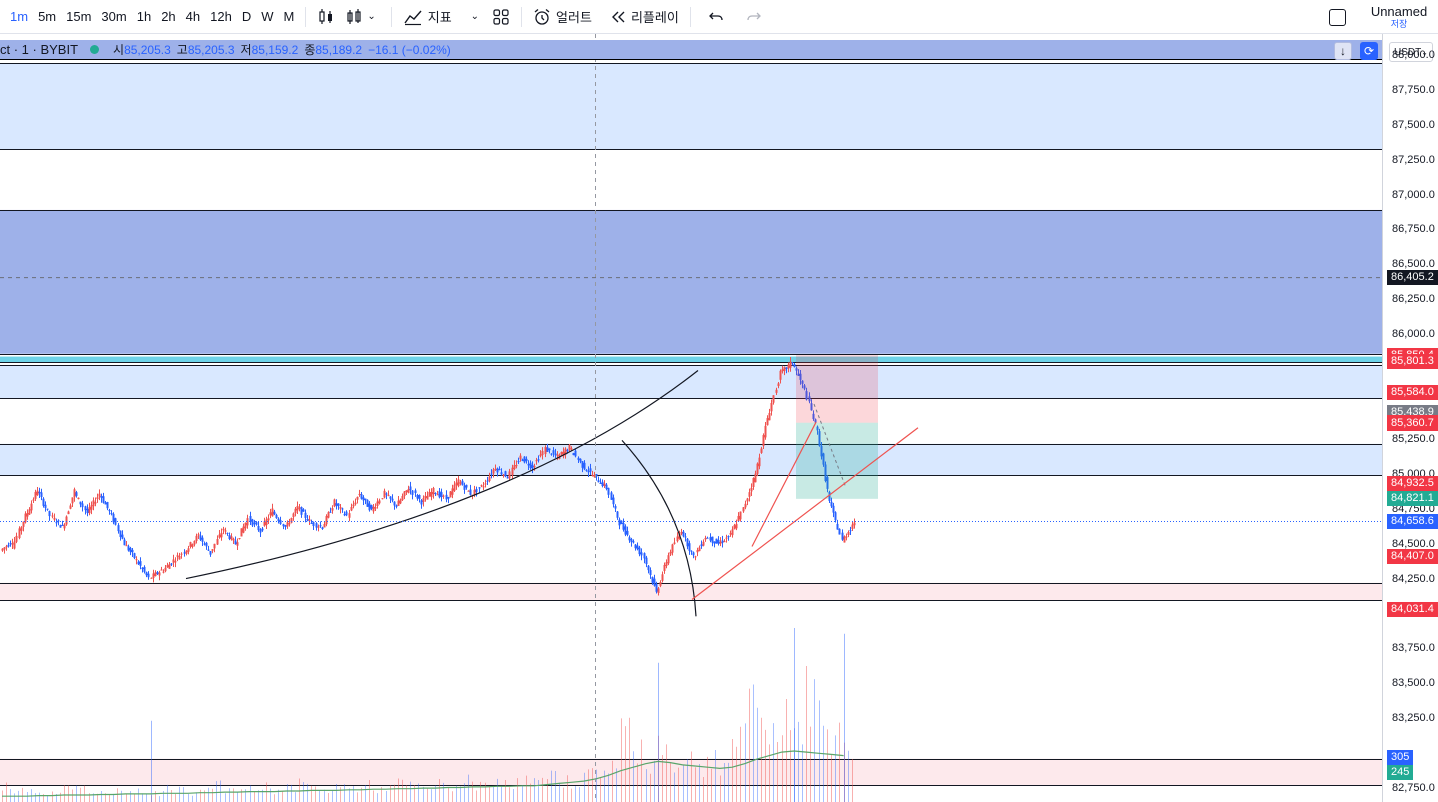 The image size is (1438, 802). What do you see at coordinates (1343, 51) in the screenshot?
I see `scroll-to-latest-button: ↓` at bounding box center [1343, 51].